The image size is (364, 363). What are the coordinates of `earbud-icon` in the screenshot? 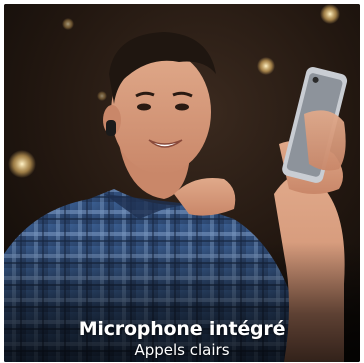 It's located at (111, 128).